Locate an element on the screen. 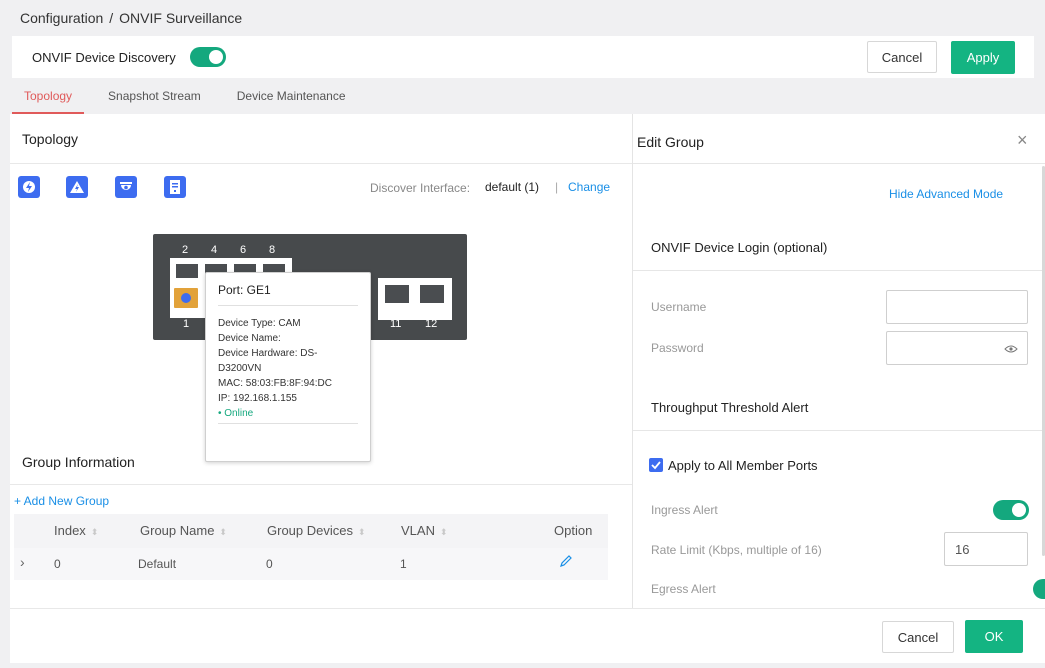 The height and width of the screenshot is (668, 1045). ok-button: OK is located at coordinates (994, 636).